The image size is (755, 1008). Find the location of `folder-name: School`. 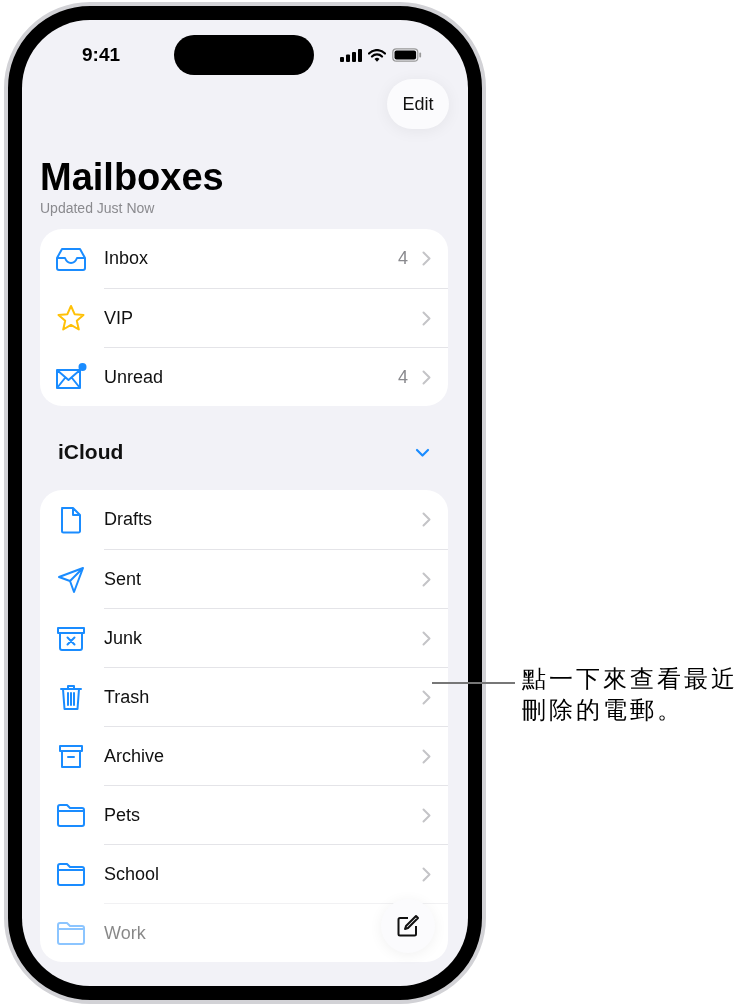

folder-name: School is located at coordinates (132, 874).